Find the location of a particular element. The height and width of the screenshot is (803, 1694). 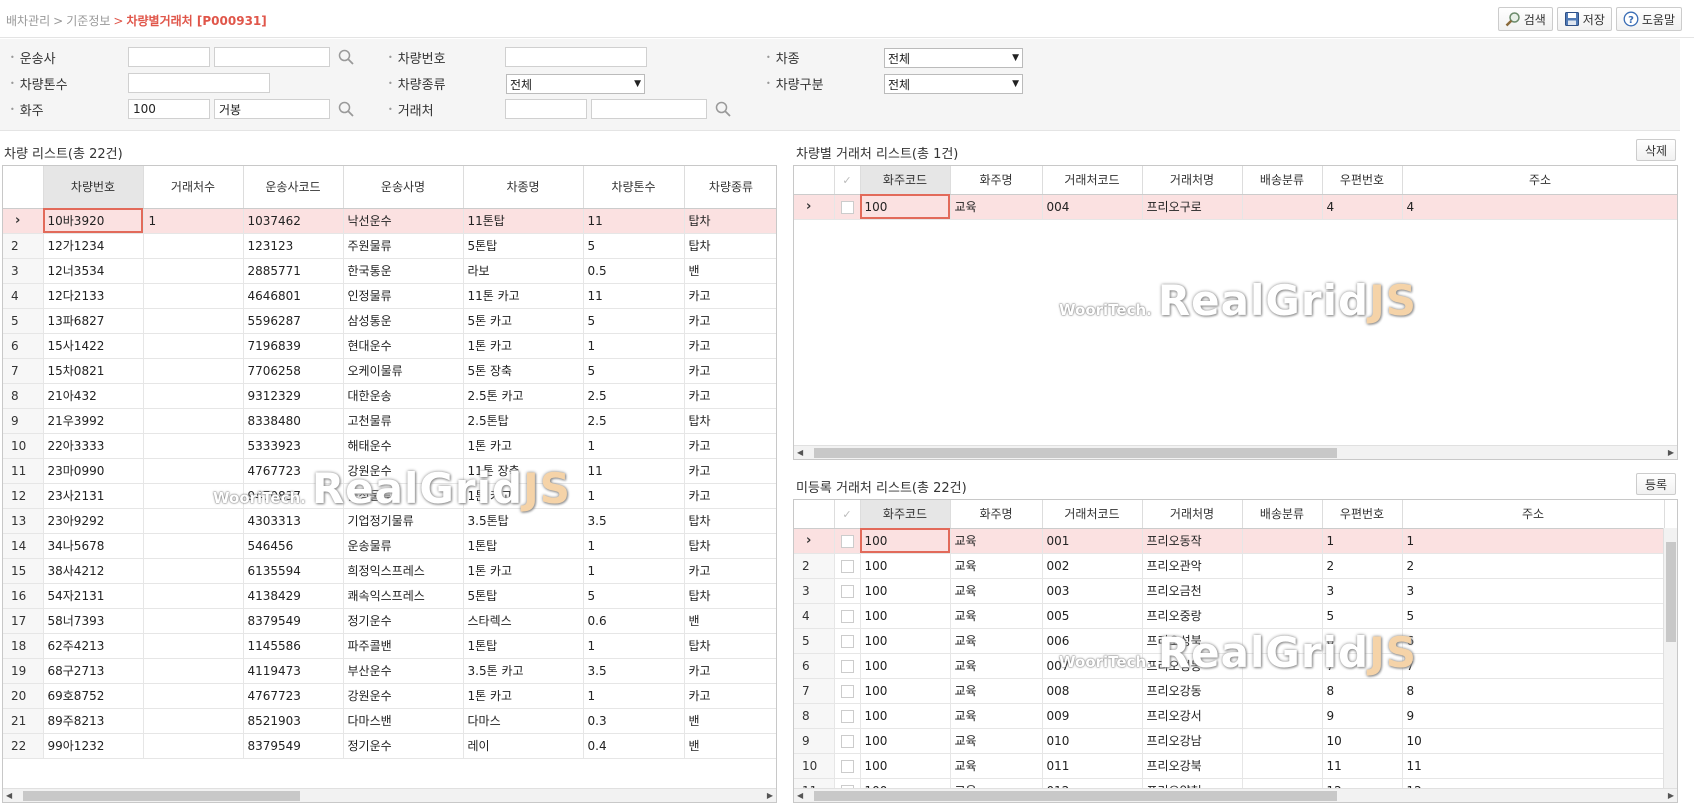

unregistered-list-vscroll is located at coordinates (1670, 659).